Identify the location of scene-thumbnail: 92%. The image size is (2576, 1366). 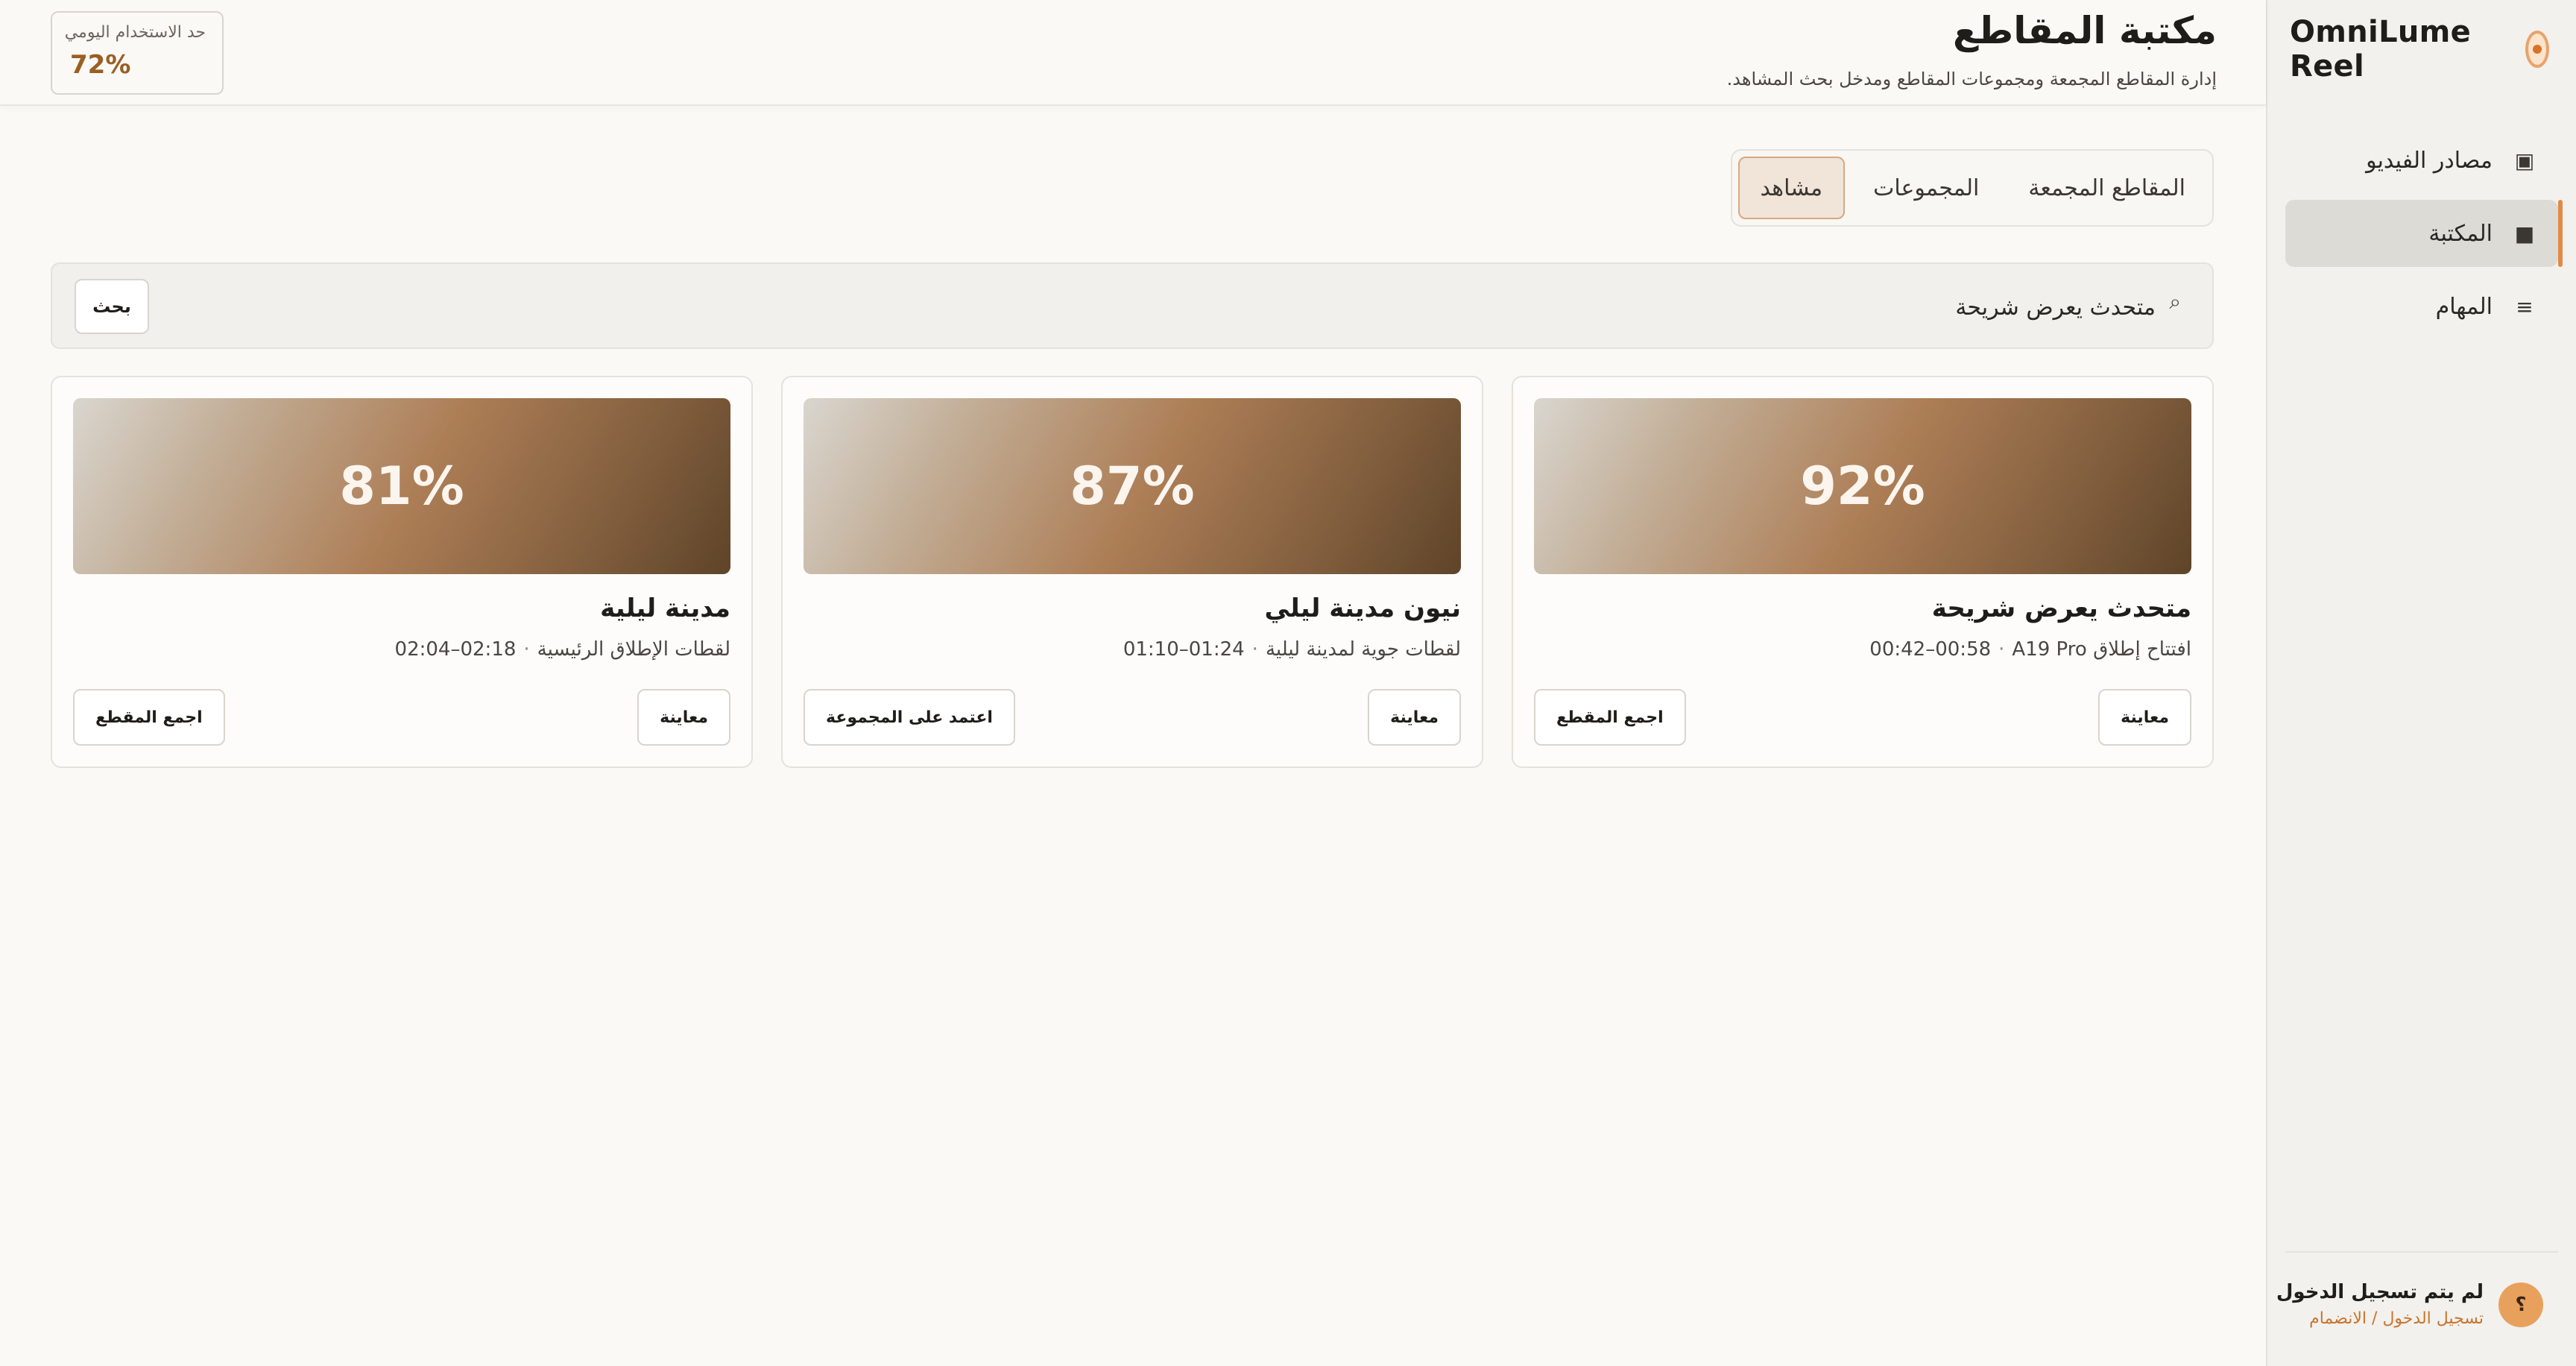
(1862, 486).